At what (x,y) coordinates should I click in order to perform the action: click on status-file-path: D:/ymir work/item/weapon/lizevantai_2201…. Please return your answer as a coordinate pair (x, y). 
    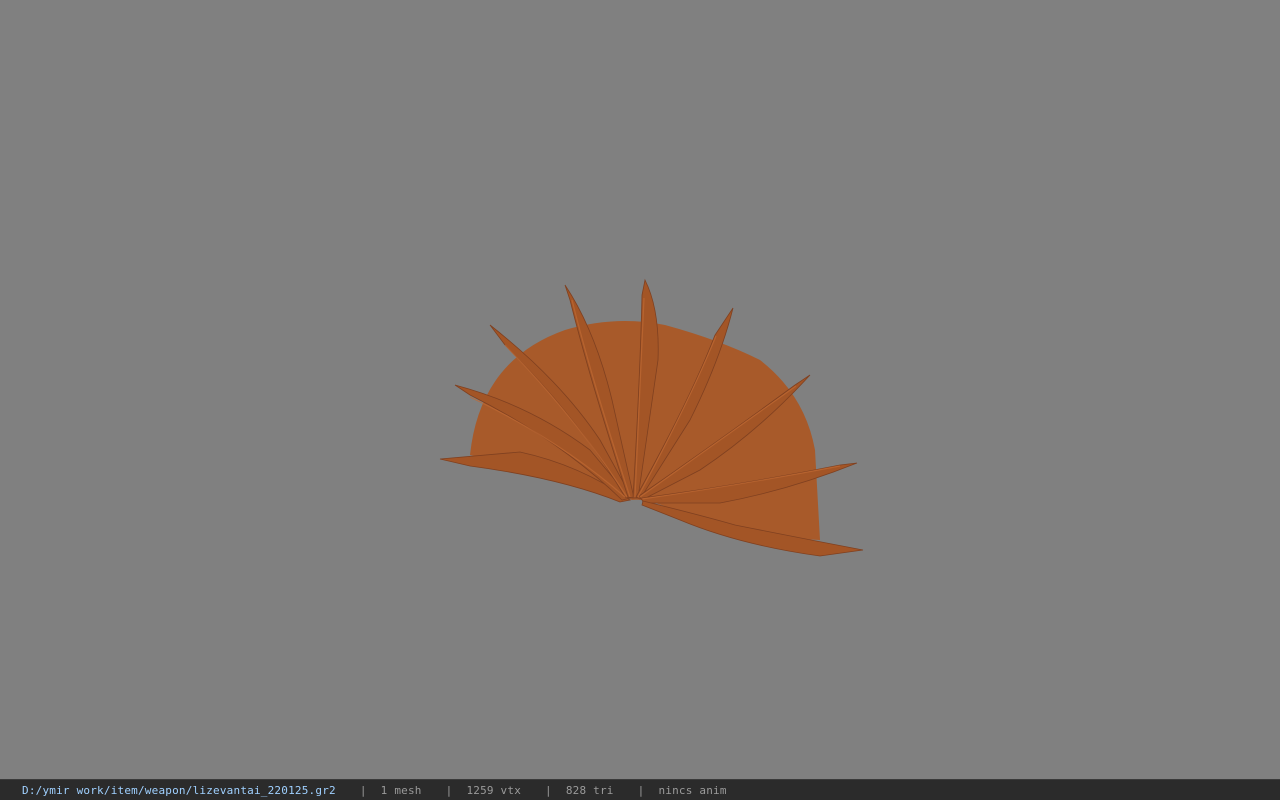
    Looking at the image, I should click on (179, 790).